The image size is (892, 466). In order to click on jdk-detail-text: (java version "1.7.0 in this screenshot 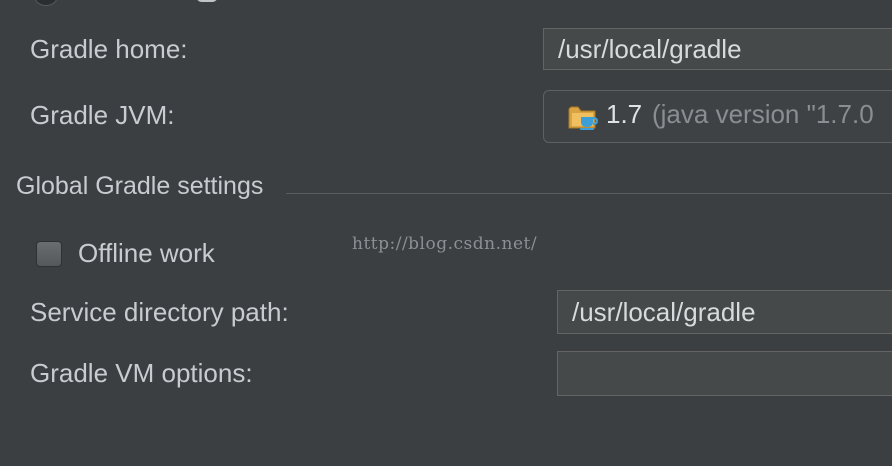, I will do `click(763, 114)`.